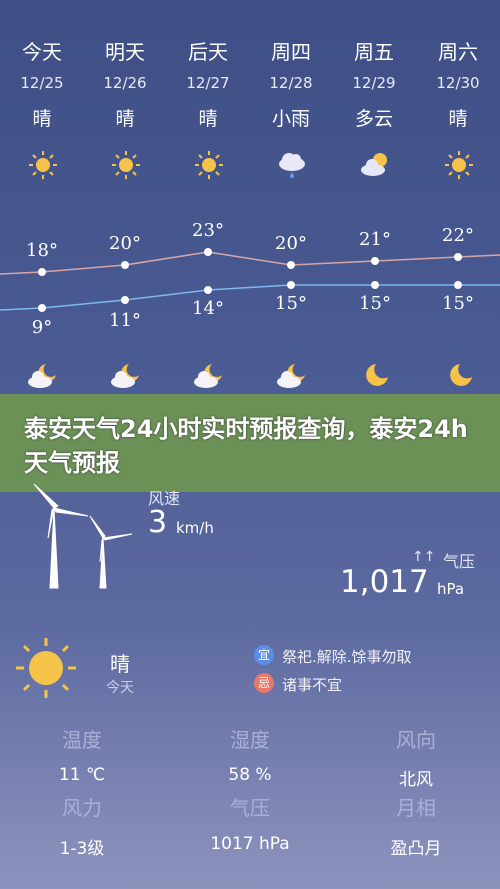  What do you see at coordinates (459, 561) in the screenshot?
I see `pressure-label: 气压` at bounding box center [459, 561].